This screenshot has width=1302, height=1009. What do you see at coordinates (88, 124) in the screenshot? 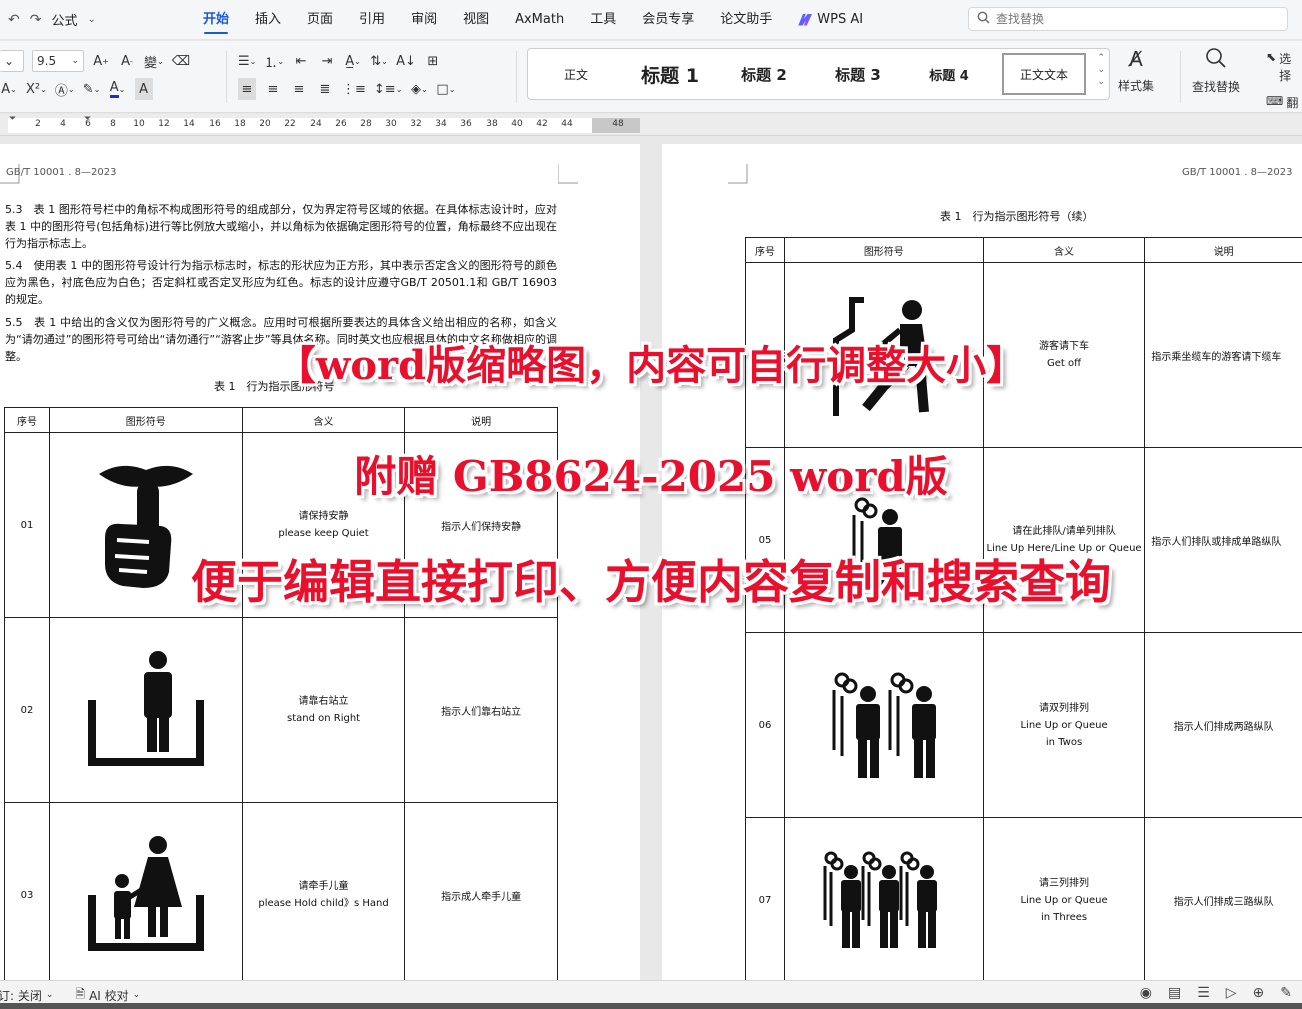
I see `ruler-tick-label: 6` at bounding box center [88, 124].